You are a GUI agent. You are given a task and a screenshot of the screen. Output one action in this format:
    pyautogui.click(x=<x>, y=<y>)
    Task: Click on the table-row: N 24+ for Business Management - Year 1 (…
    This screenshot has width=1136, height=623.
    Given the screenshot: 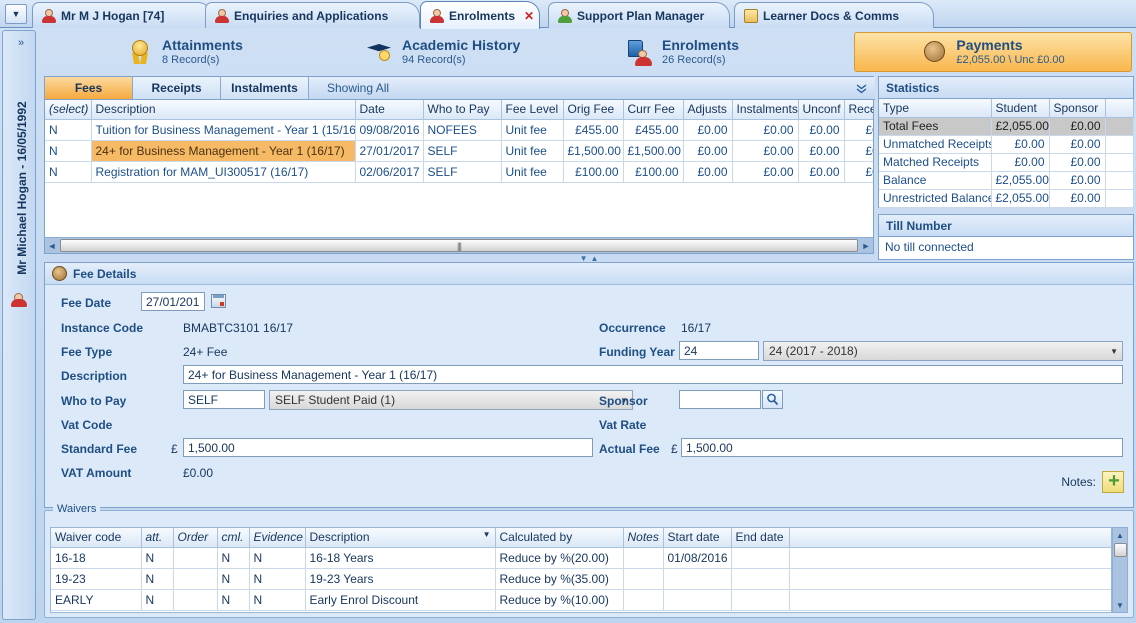 What is the action you would take?
    pyautogui.click(x=459, y=151)
    